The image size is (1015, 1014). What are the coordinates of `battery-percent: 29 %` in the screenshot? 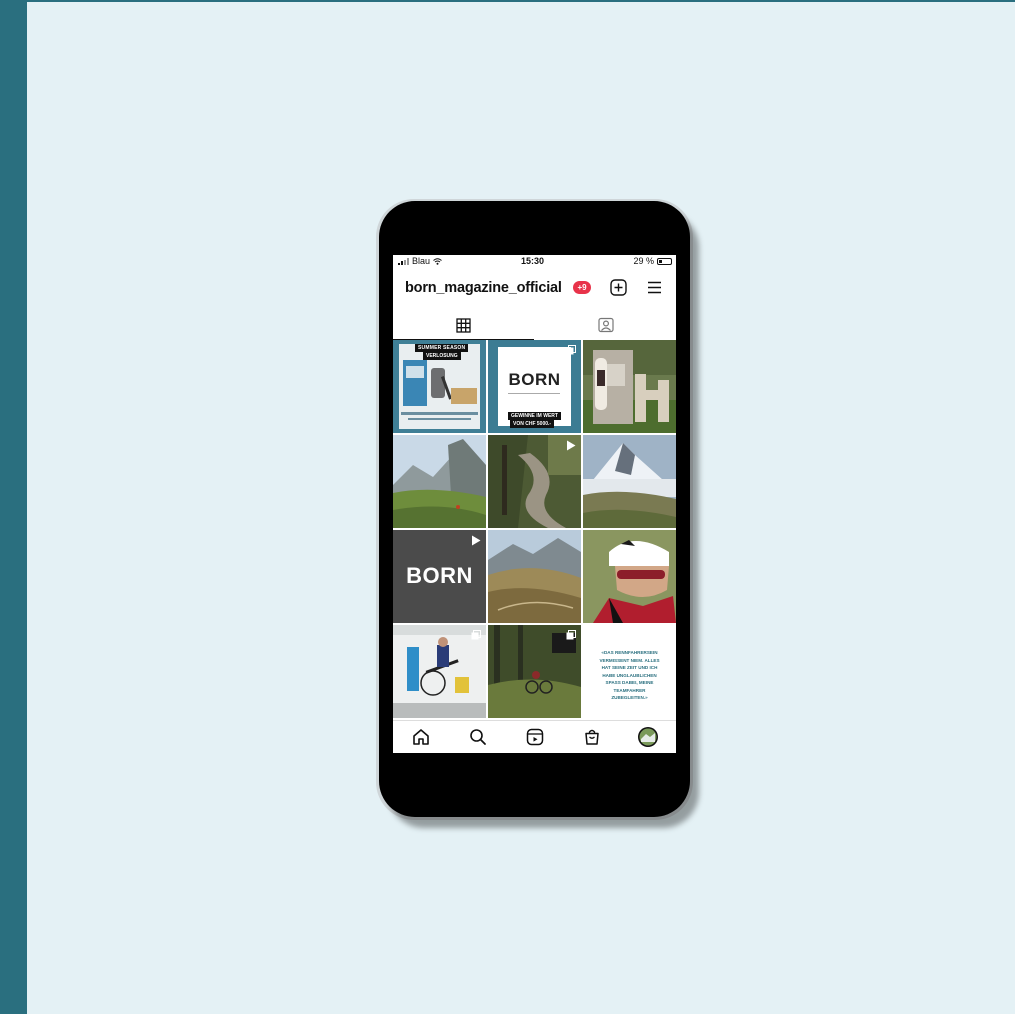 It's located at (643, 261).